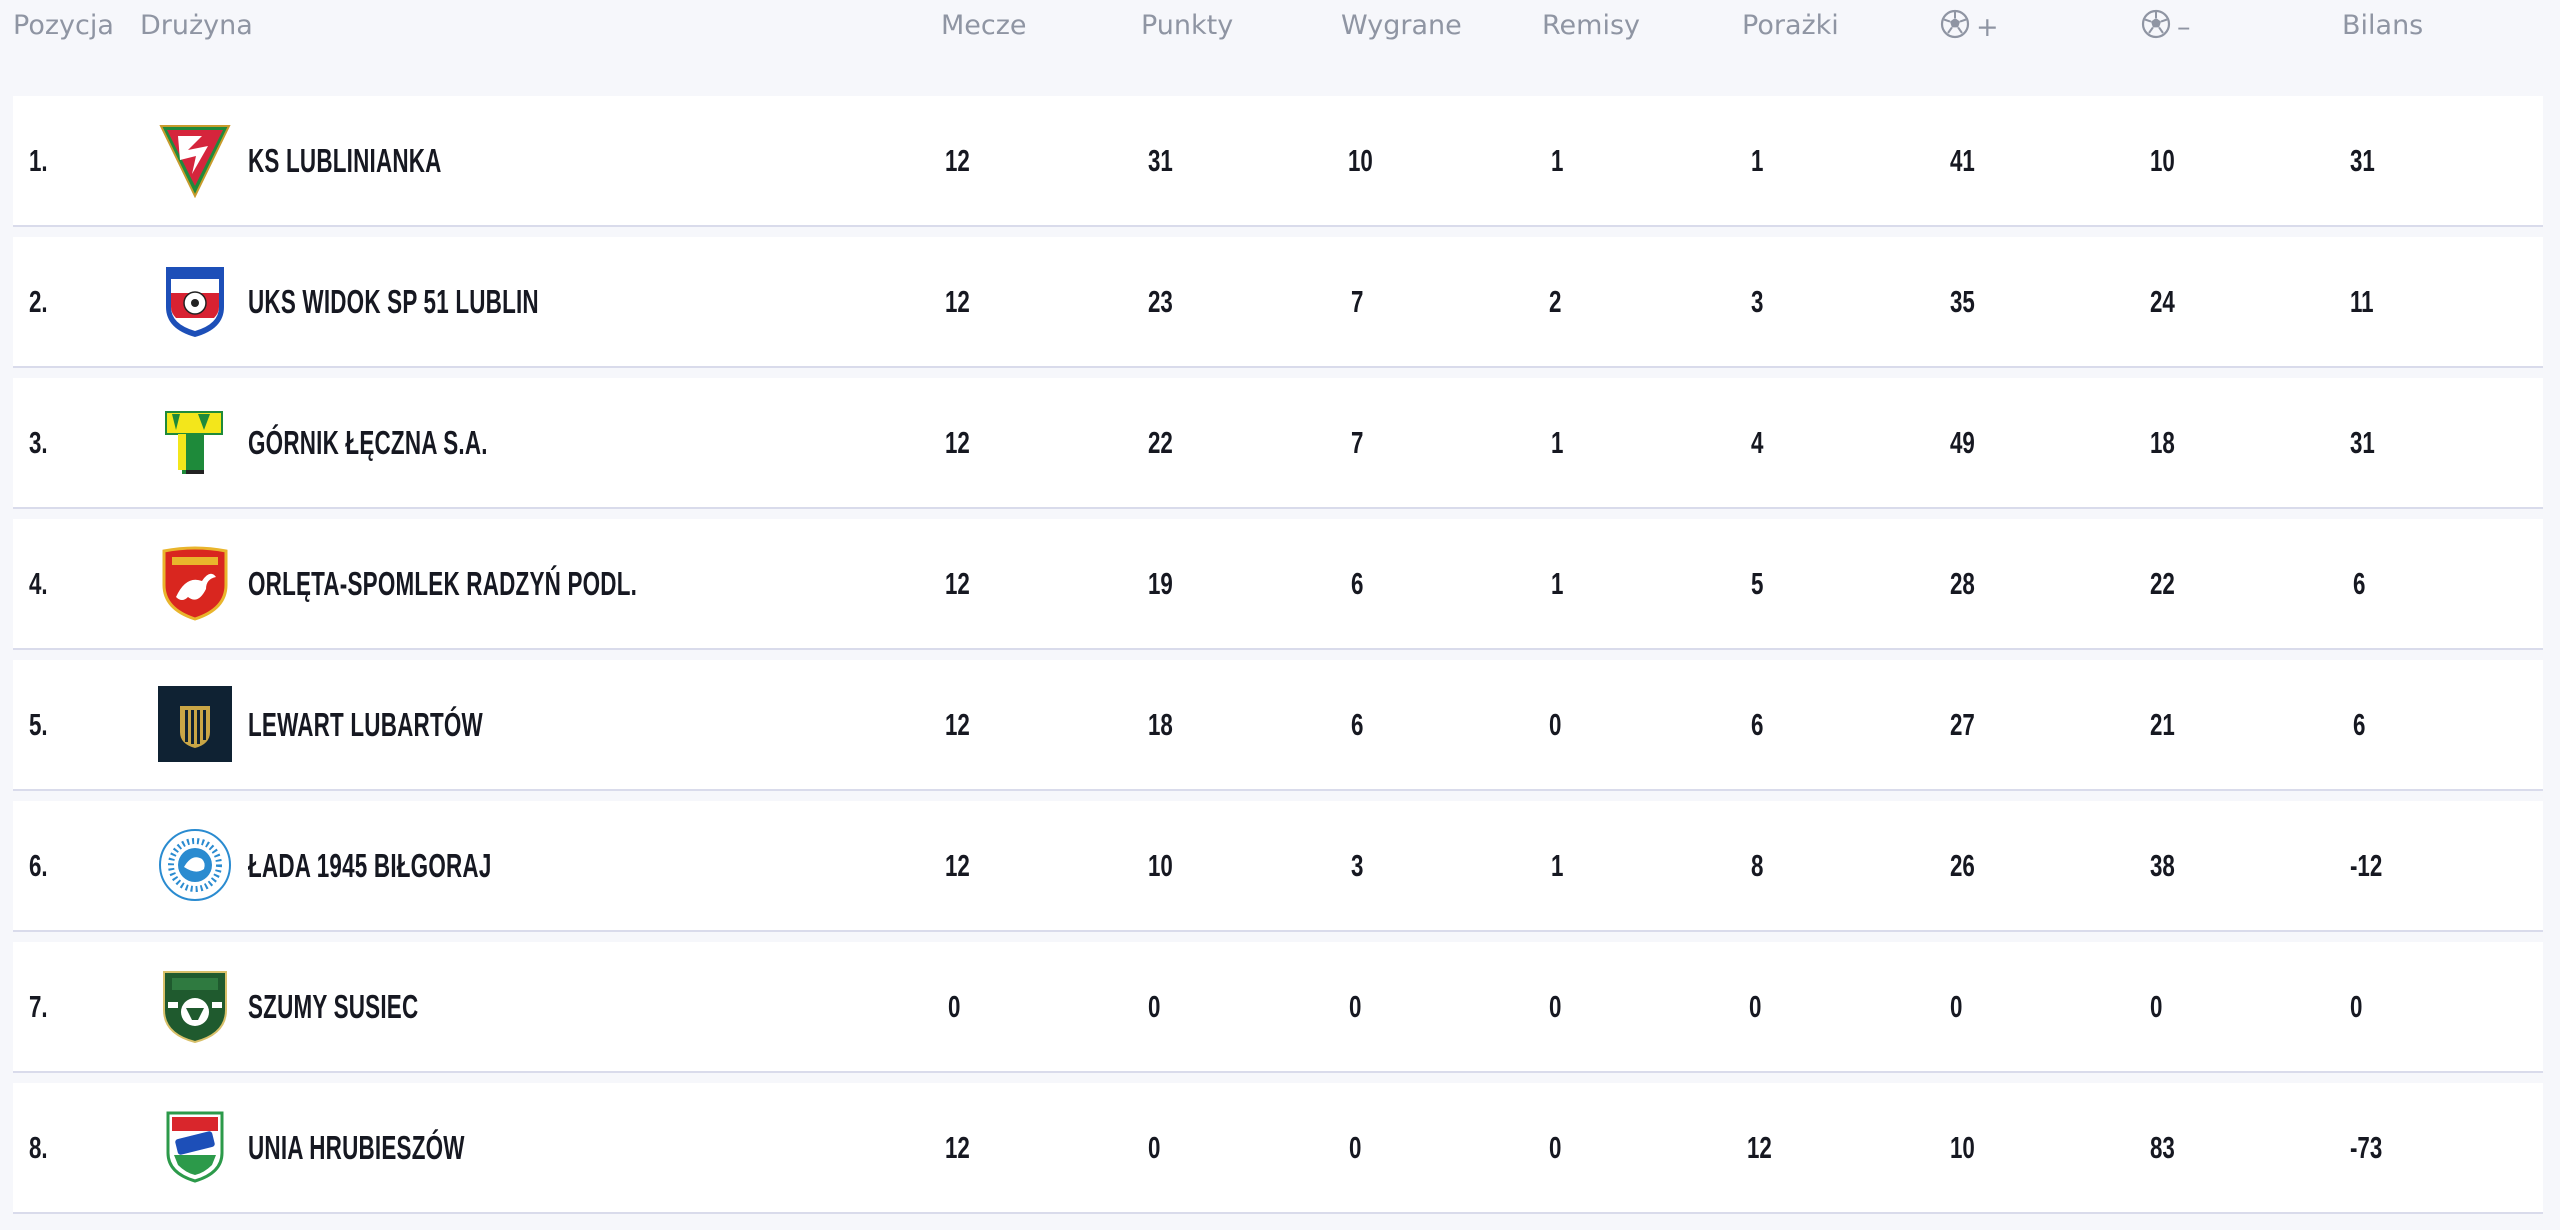 The width and height of the screenshot is (2560, 1230). I want to click on points-cell: 31, so click(1160, 160).